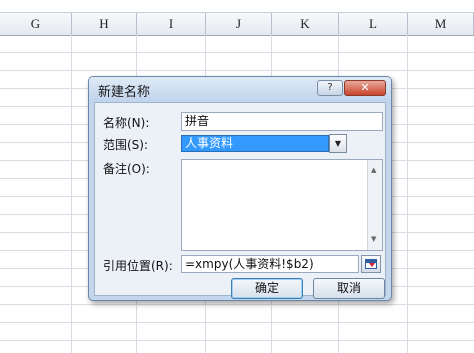  What do you see at coordinates (365, 88) in the screenshot?
I see `close-button: ✕` at bounding box center [365, 88].